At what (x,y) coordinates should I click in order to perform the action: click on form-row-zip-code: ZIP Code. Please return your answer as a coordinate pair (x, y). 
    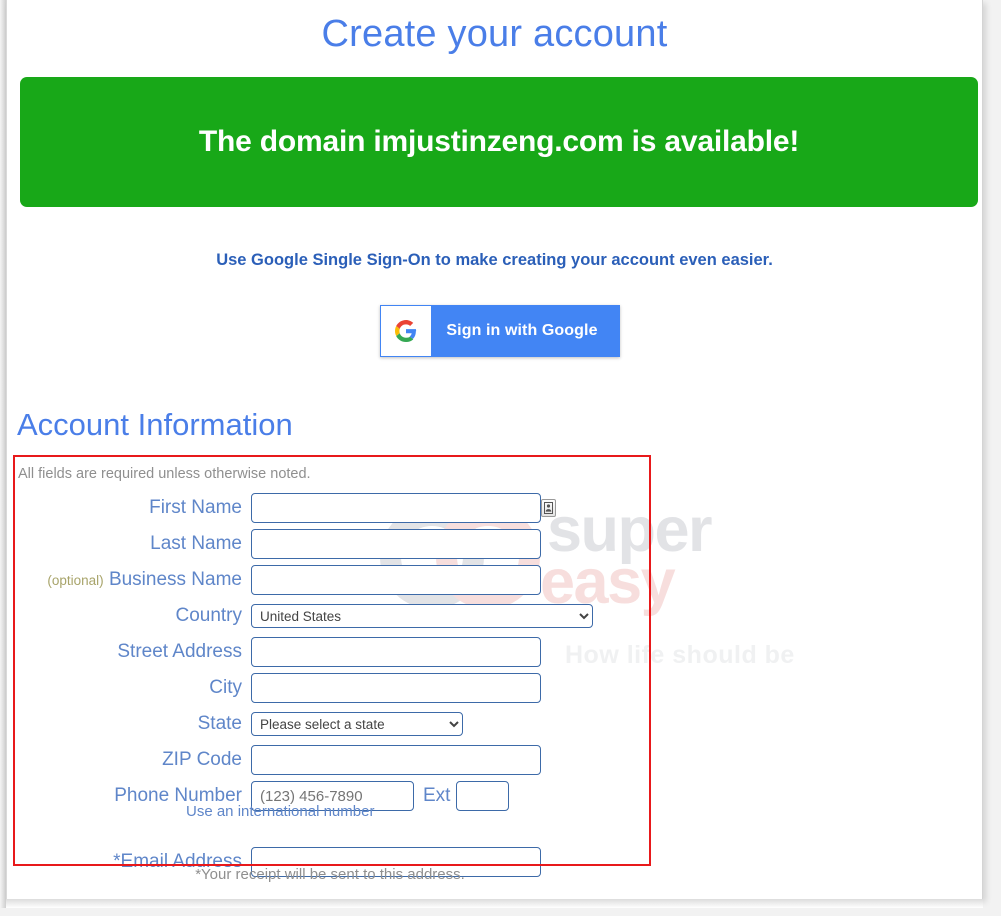
    Looking at the image, I should click on (330, 760).